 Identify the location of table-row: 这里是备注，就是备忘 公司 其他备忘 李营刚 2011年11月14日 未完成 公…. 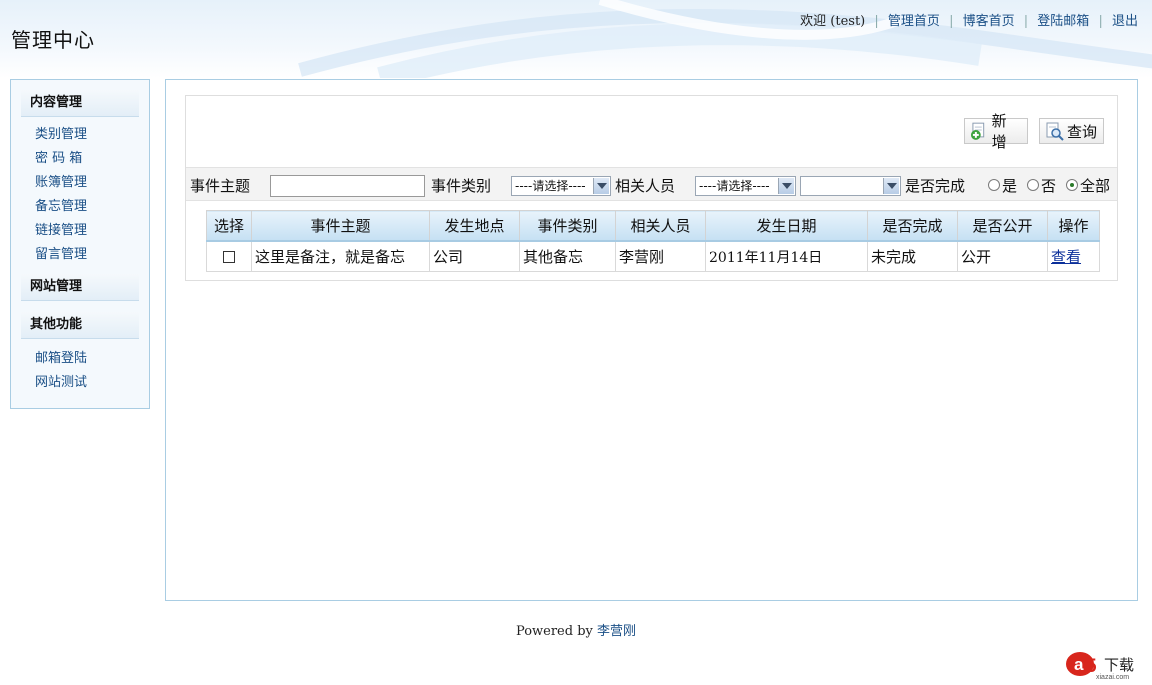
(653, 256).